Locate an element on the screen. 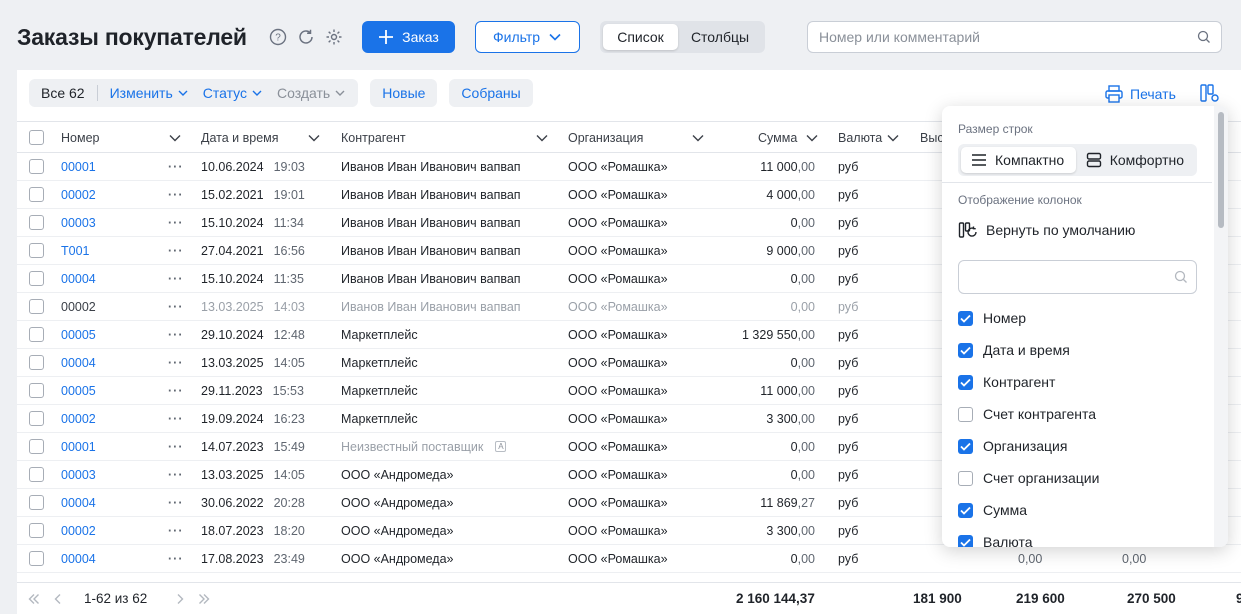  column-toggle-item: Сумма is located at coordinates (992, 510).